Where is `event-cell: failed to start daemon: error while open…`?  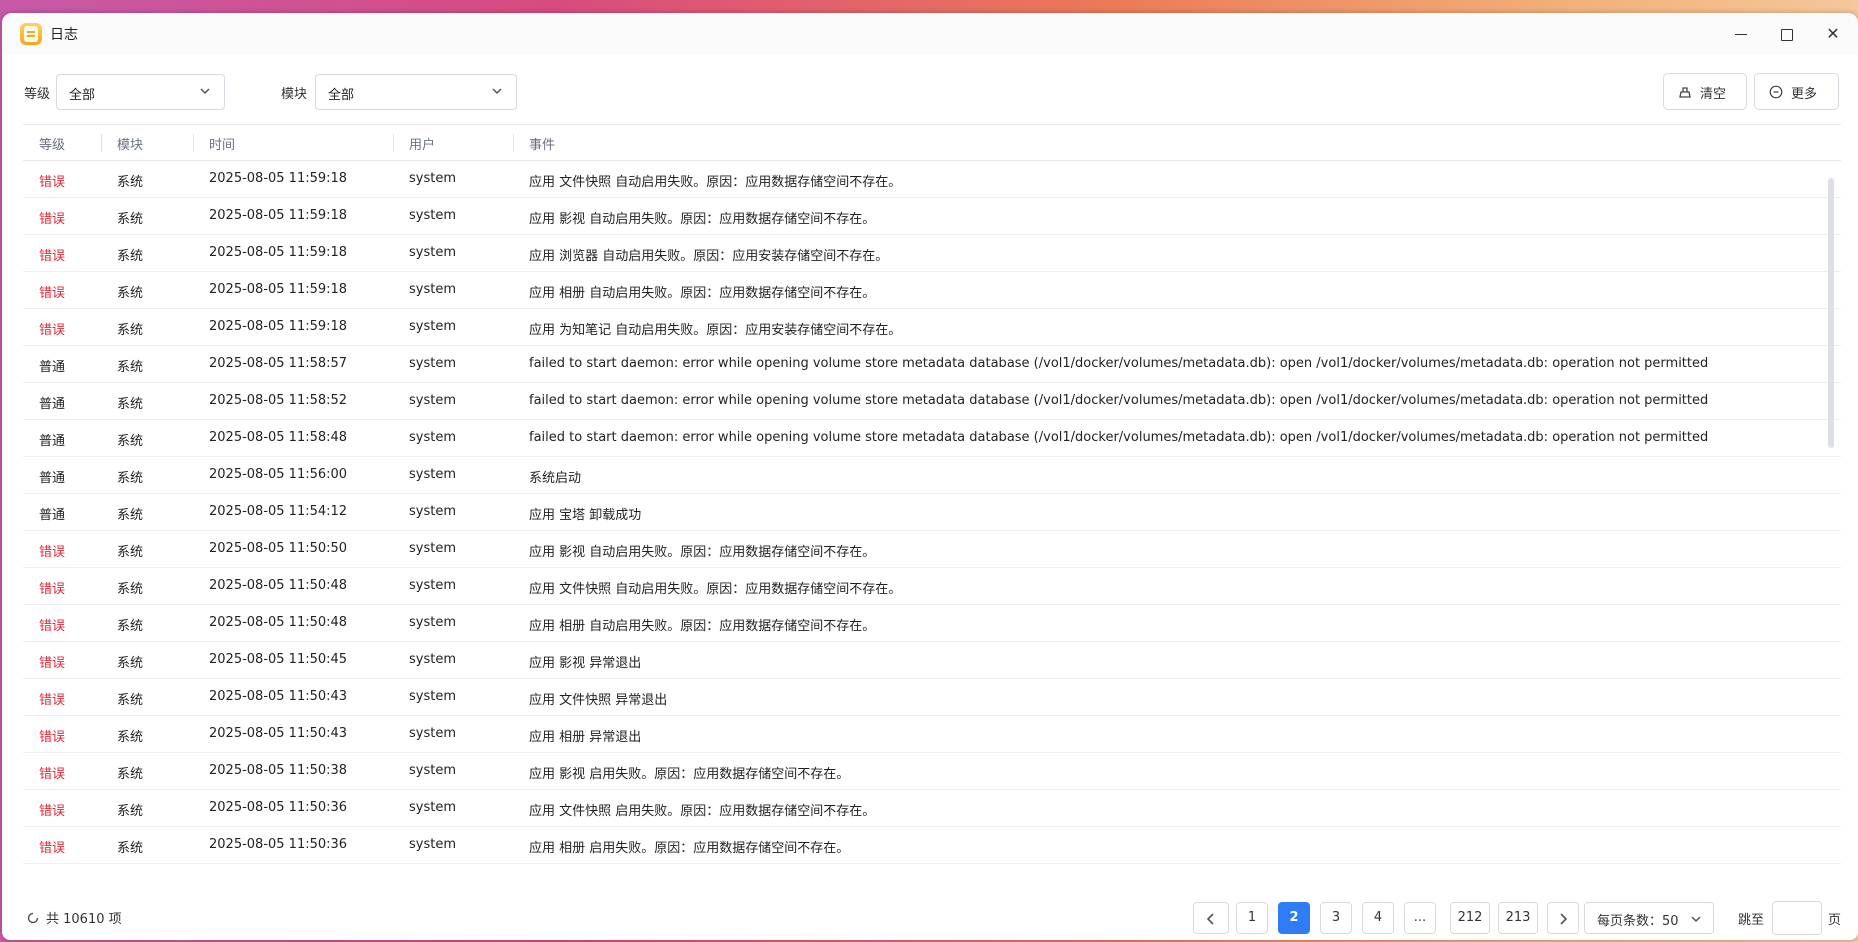 event-cell: failed to start daemon: error while open… is located at coordinates (1119, 363).